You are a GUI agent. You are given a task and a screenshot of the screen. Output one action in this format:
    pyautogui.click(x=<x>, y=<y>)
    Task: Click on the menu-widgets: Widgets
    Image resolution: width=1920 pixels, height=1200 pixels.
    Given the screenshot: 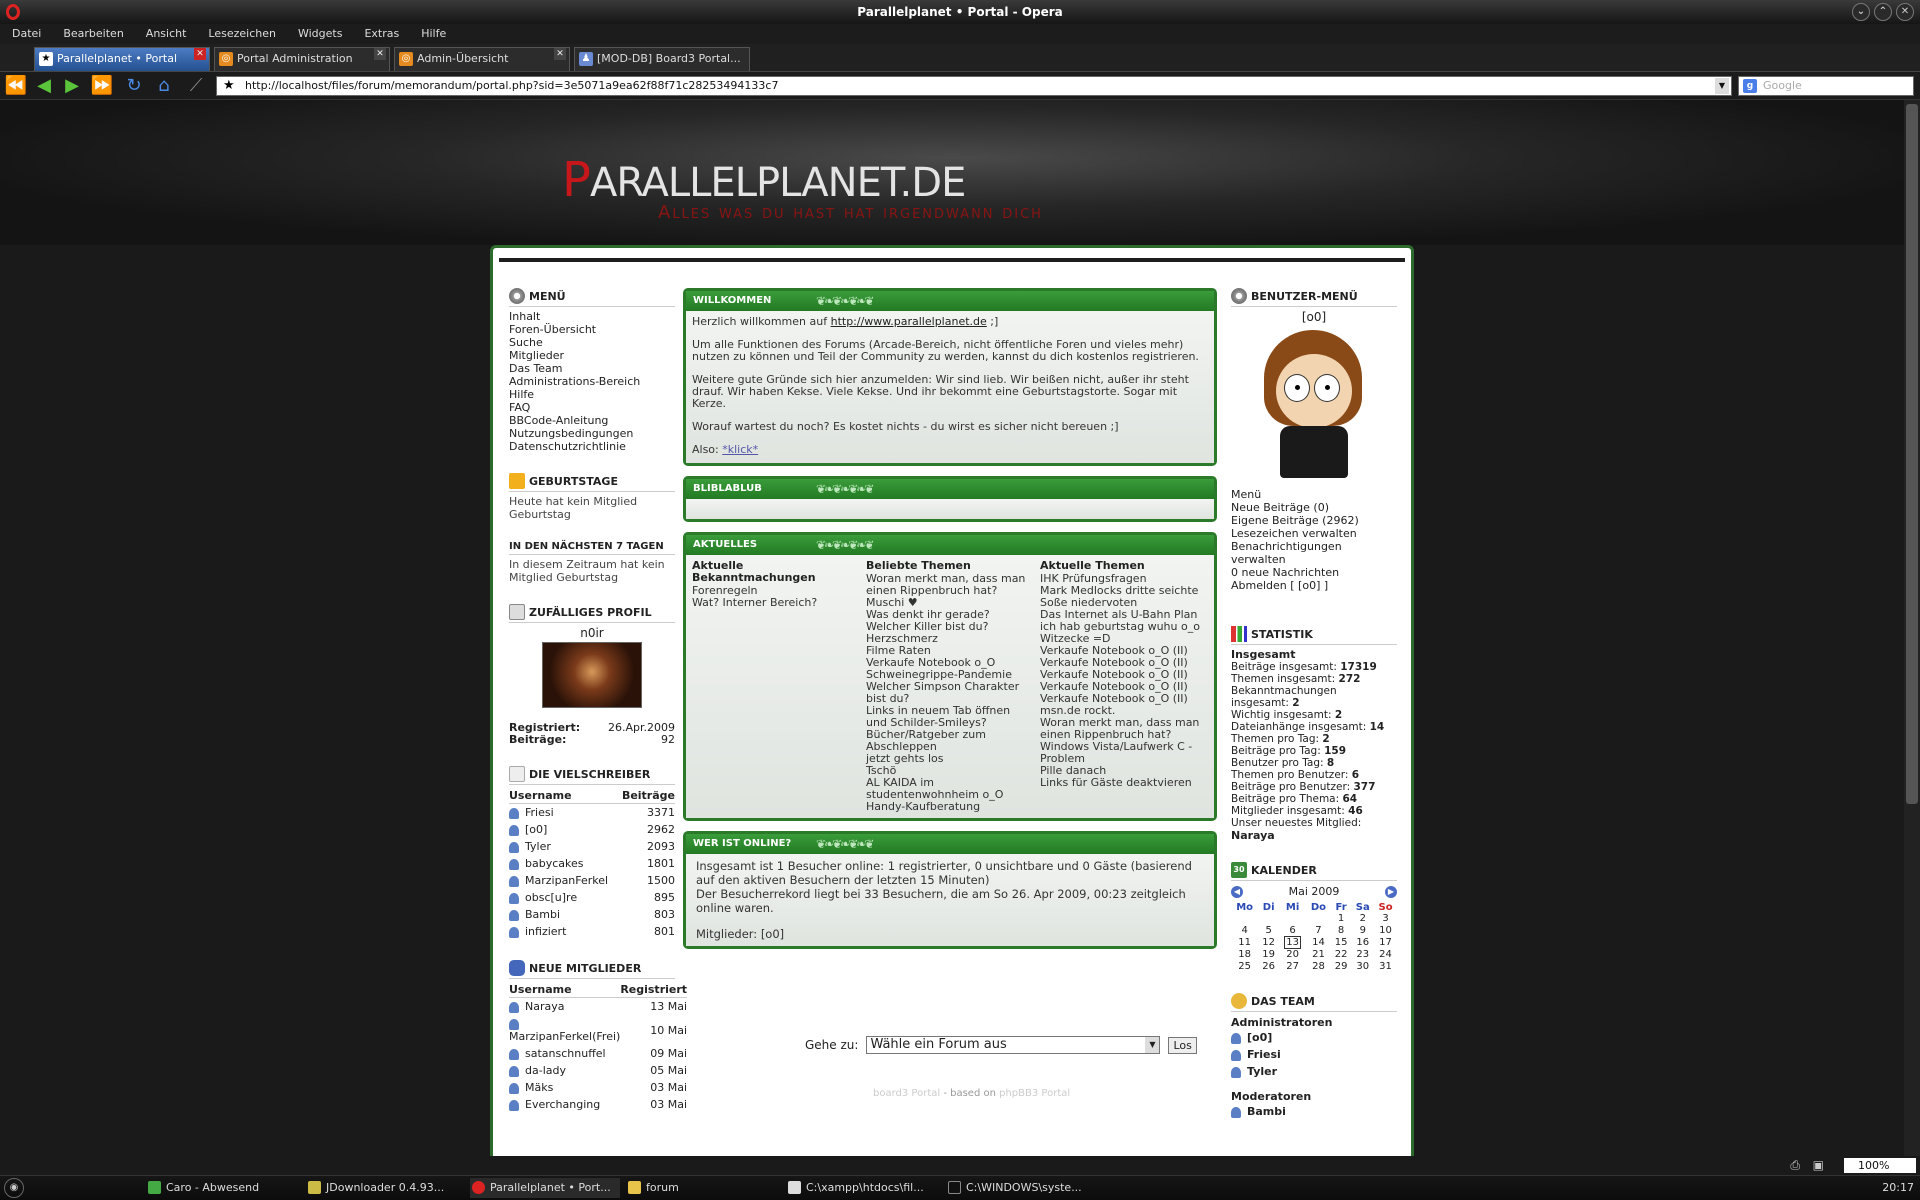 What is the action you would take?
    pyautogui.click(x=319, y=34)
    